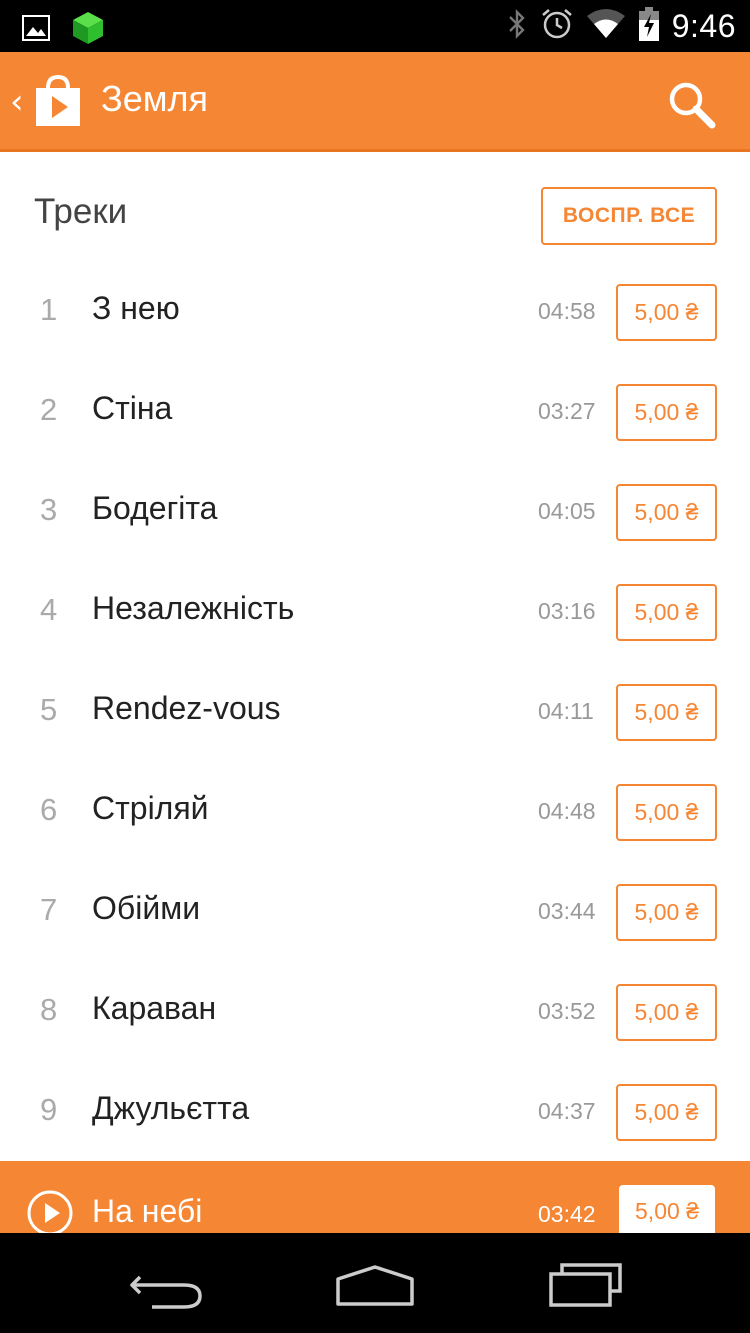 The image size is (750, 1333). I want to click on battery-charging-icon, so click(649, 26).